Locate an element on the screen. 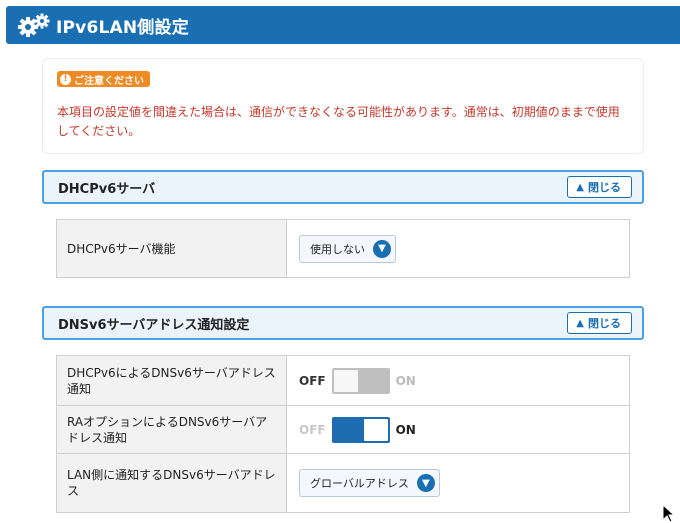 This screenshot has height=523, width=680. table-row: LAN側に通知するDNSv6サーバアドレス グローバルアドレス ▼ is located at coordinates (343, 483).